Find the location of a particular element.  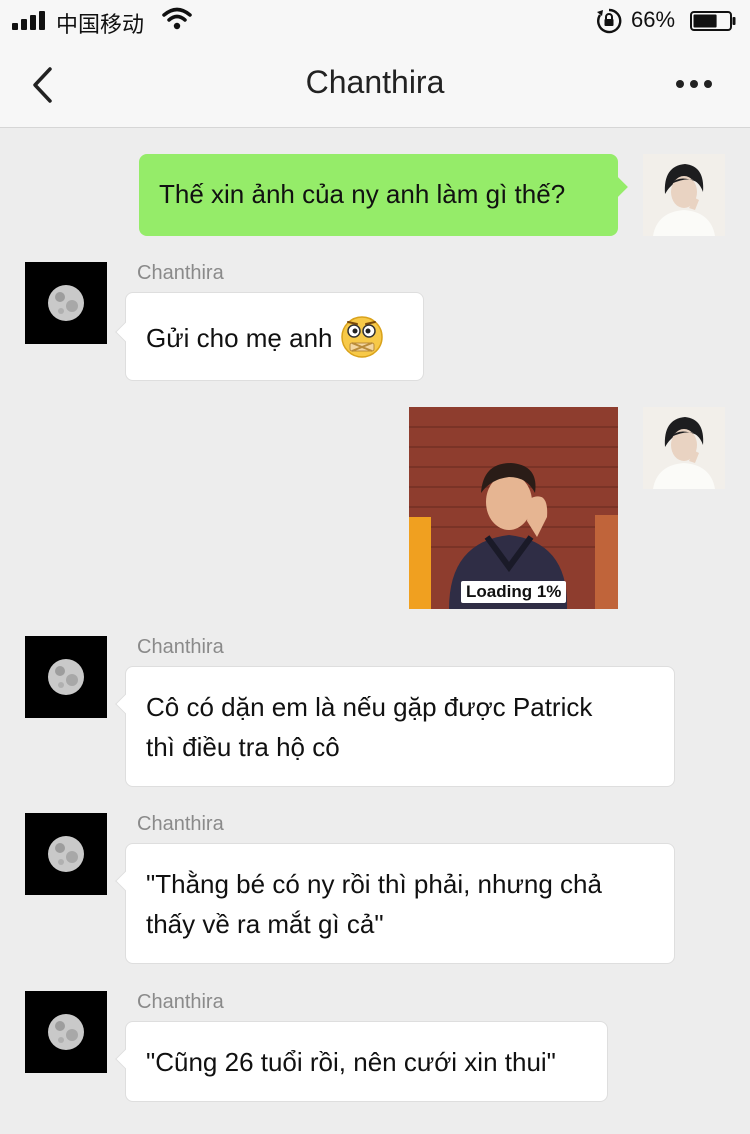

photo-preview-image is located at coordinates (513, 508).